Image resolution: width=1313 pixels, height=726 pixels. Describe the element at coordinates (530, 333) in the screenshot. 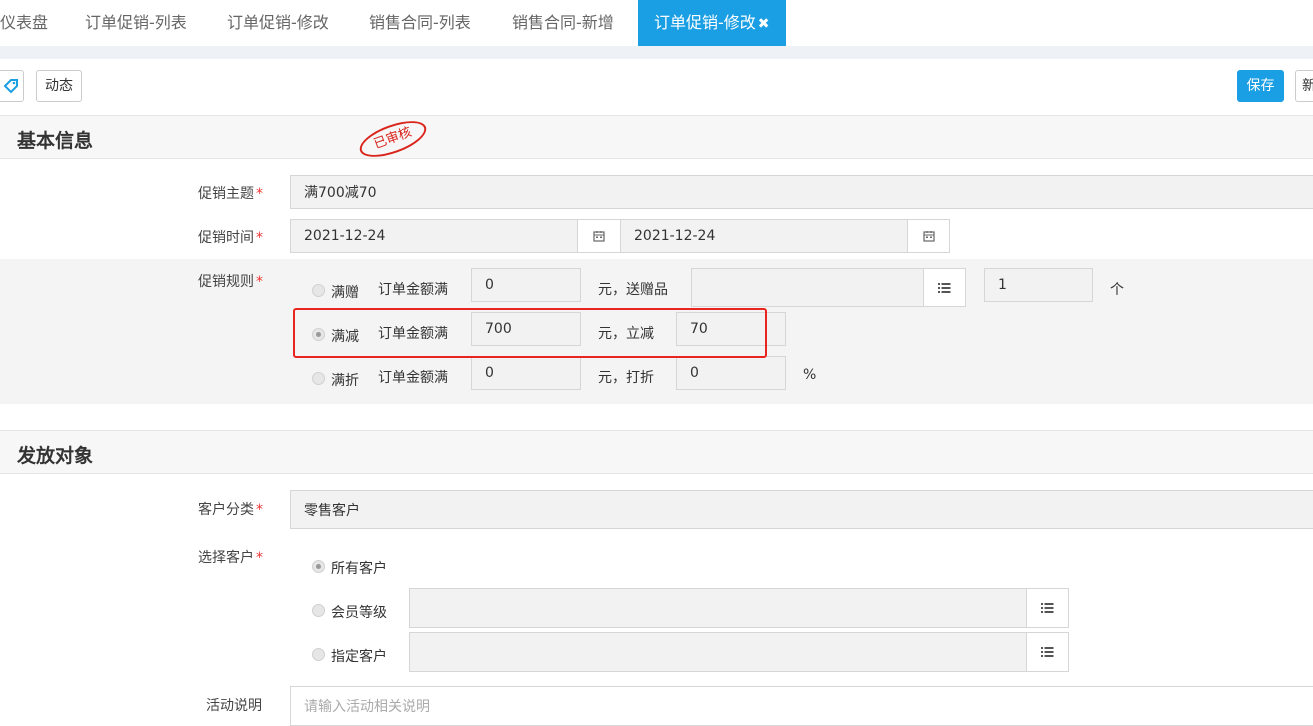

I see `highlight-box` at that location.